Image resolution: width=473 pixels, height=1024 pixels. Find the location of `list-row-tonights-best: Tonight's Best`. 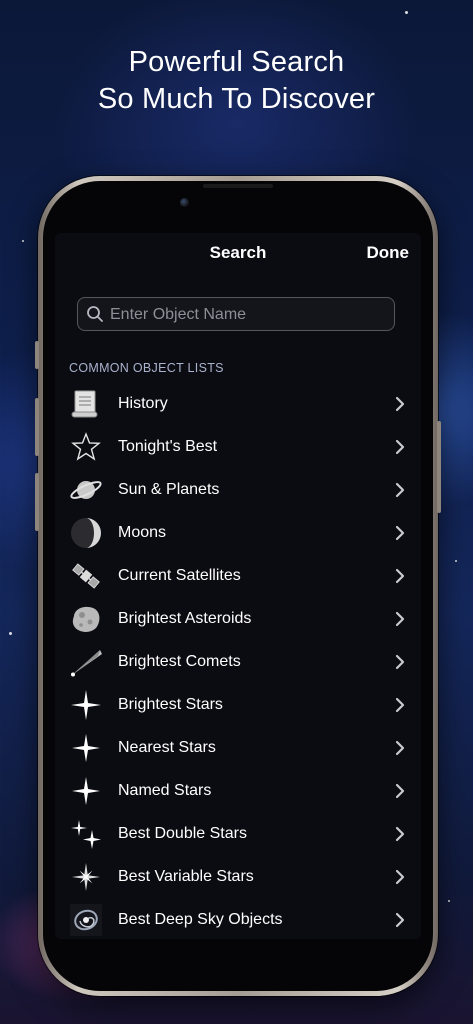

list-row-tonights-best: Tonight's Best is located at coordinates (238, 447).